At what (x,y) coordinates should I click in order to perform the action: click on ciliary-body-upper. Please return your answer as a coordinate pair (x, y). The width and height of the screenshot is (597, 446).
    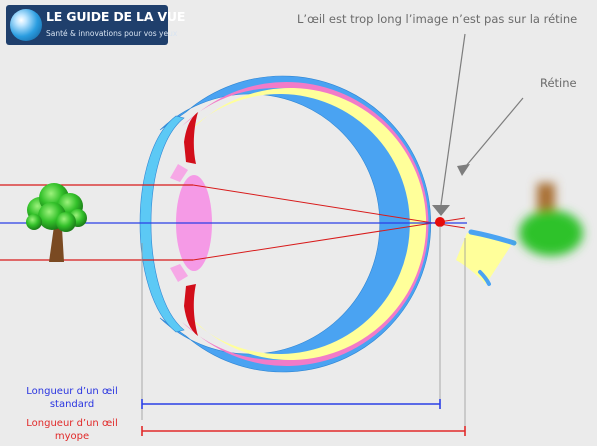
    Looking at the image, I should click on (179, 173).